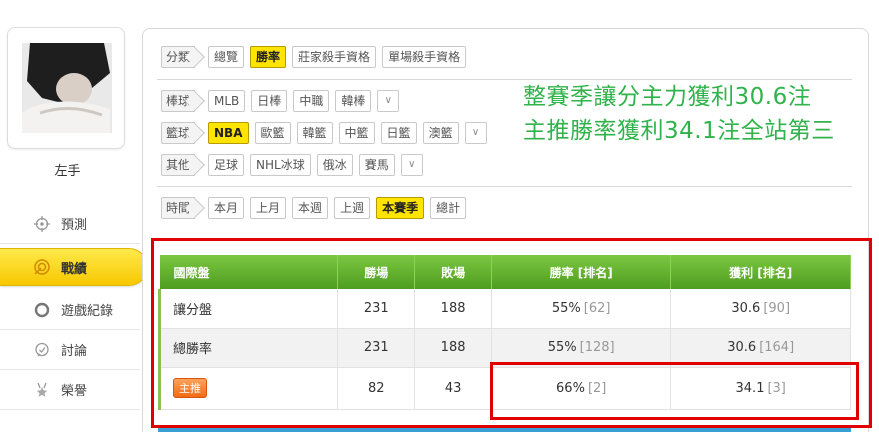 Image resolution: width=879 pixels, height=432 pixels. What do you see at coordinates (226, 57) in the screenshot?
I see `chip-overview: 總覽` at bounding box center [226, 57].